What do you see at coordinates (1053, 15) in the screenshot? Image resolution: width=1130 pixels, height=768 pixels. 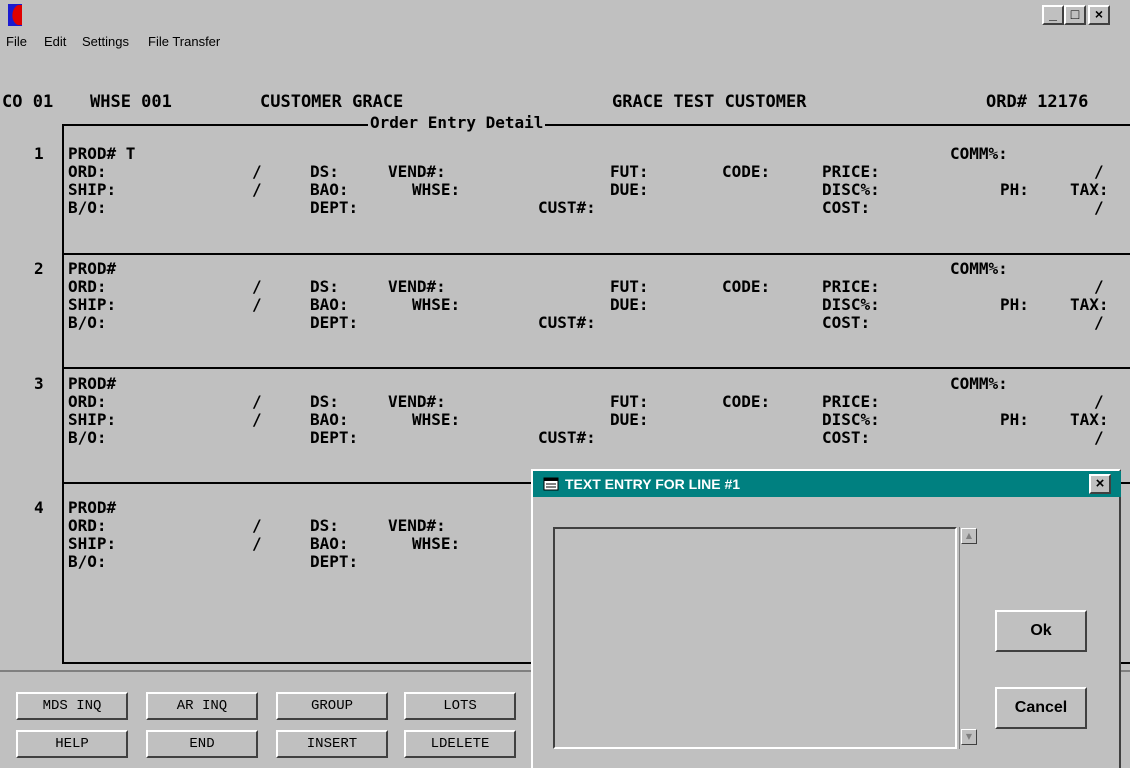 I see `minimize-button: _` at bounding box center [1053, 15].